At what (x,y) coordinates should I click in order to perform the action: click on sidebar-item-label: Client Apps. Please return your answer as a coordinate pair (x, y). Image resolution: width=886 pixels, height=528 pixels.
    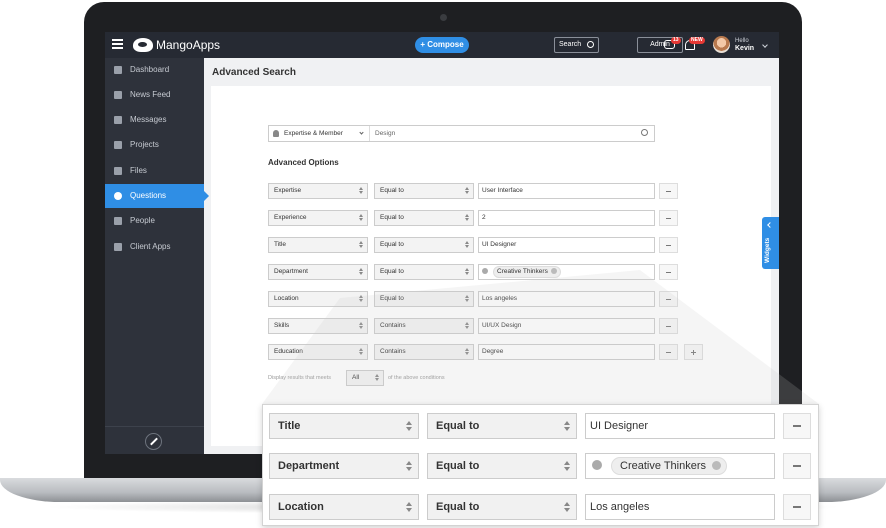
    Looking at the image, I should click on (150, 246).